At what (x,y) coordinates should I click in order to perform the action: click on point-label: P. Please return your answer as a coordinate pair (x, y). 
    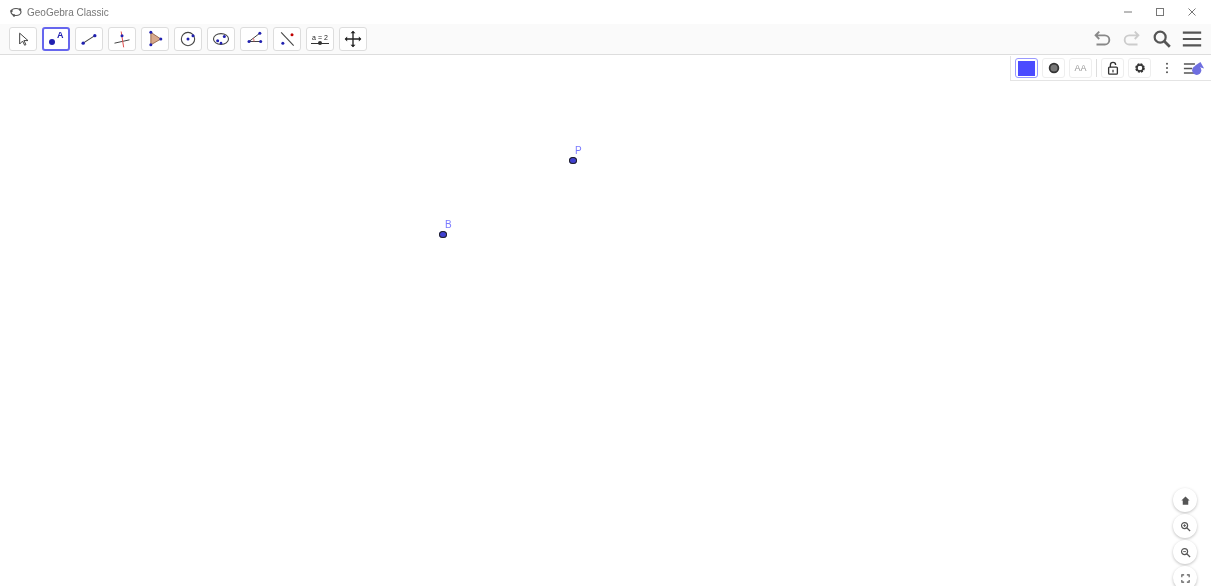
    Looking at the image, I should click on (578, 150).